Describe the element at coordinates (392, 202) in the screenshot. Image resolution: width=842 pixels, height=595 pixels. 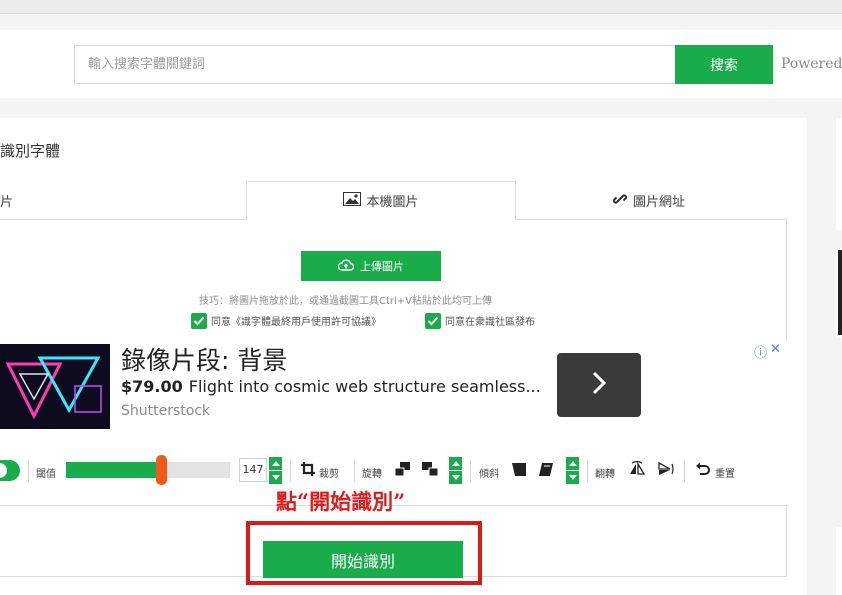
I see `tab-label: 本機圖片` at that location.